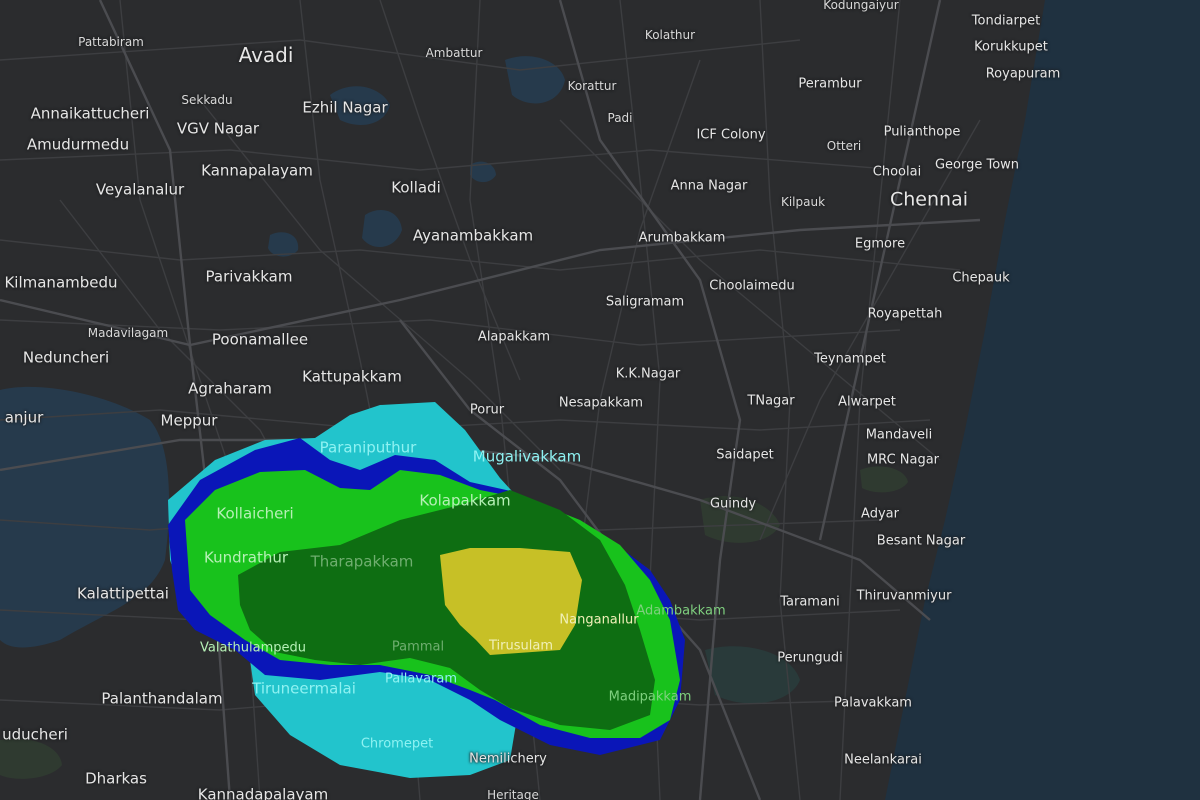  I want to click on place-label-chennai: Chennai, so click(929, 199).